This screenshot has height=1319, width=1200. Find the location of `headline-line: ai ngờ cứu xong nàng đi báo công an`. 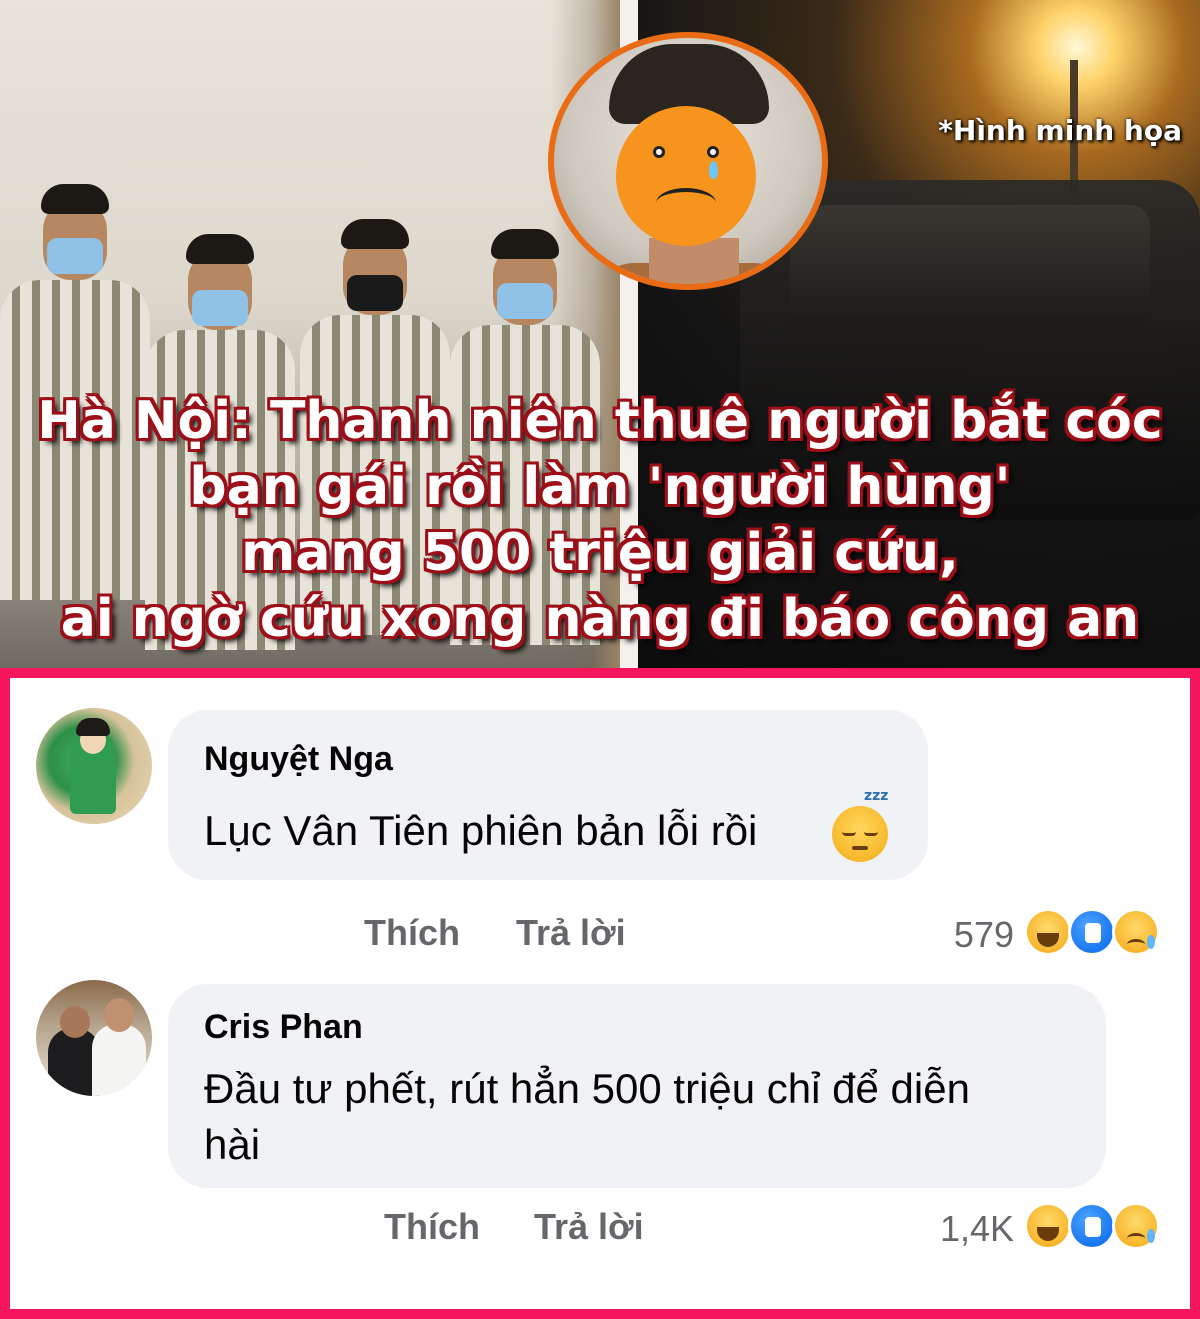

headline-line: ai ngờ cứu xong nàng đi báo công an is located at coordinates (600, 619).